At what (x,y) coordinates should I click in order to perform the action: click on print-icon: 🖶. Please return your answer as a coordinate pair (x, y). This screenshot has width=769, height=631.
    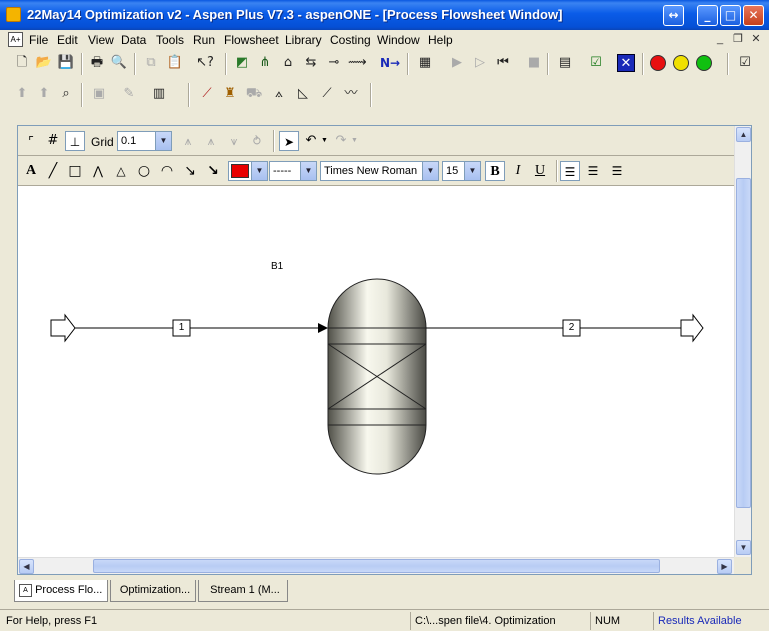
    Looking at the image, I should click on (97, 63).